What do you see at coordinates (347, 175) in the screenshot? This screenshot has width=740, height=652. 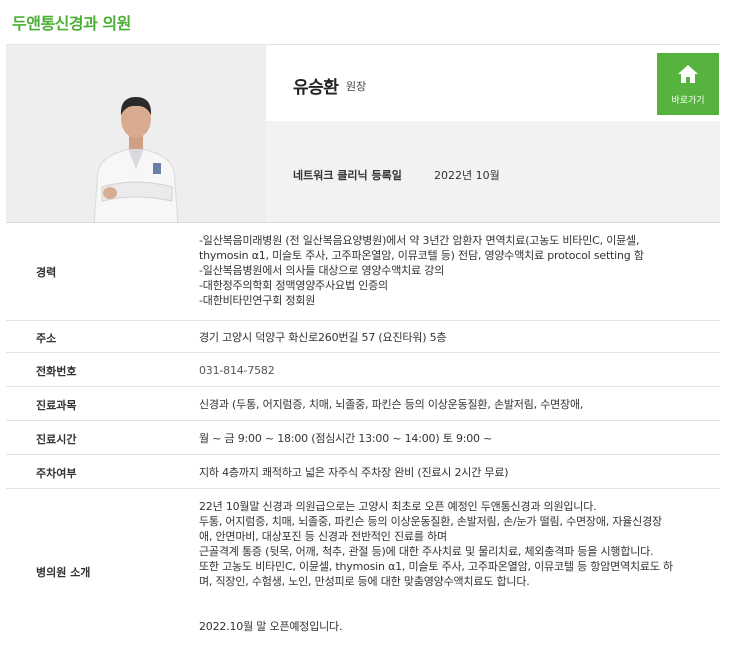 I see `registered-label: 네트워크 클리닉 등록일` at bounding box center [347, 175].